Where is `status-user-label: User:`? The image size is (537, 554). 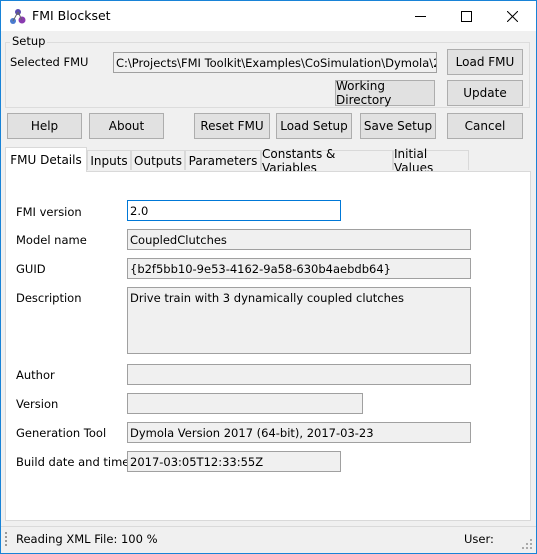 status-user-label: User: is located at coordinates (479, 539).